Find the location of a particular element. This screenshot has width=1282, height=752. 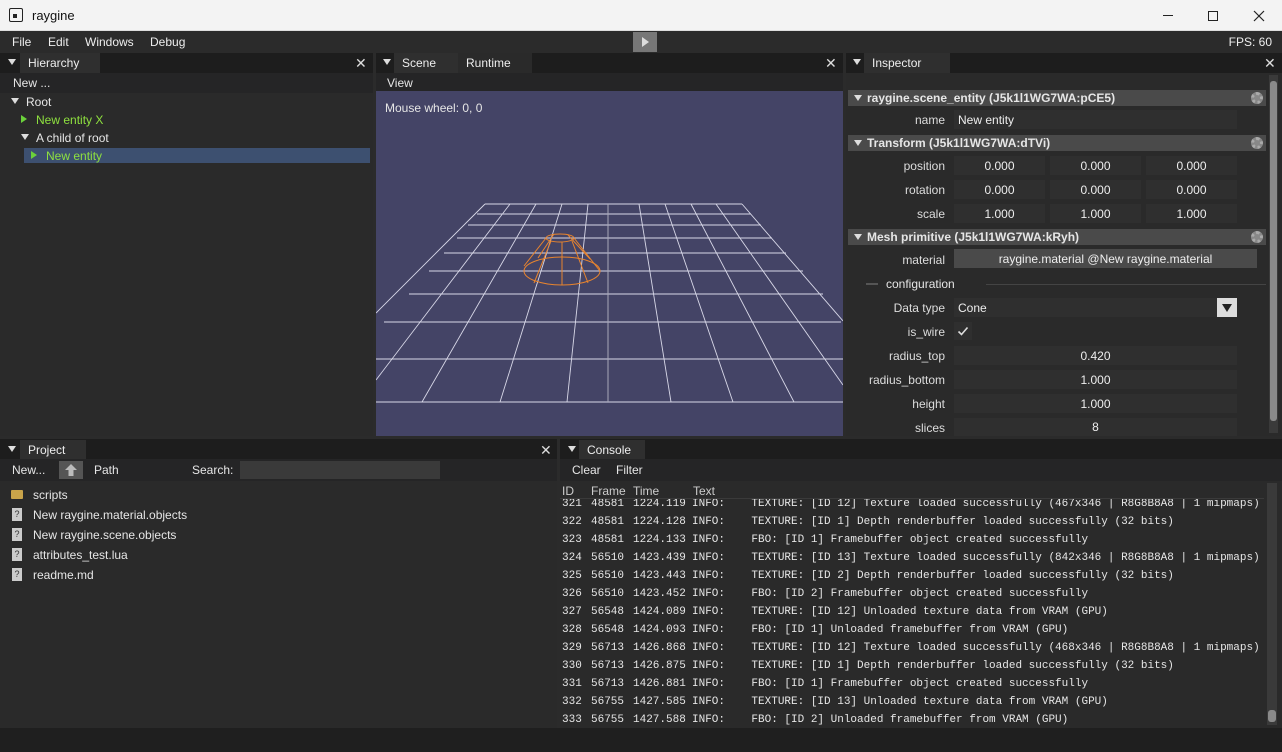

tab-console: Console is located at coordinates (612, 450).